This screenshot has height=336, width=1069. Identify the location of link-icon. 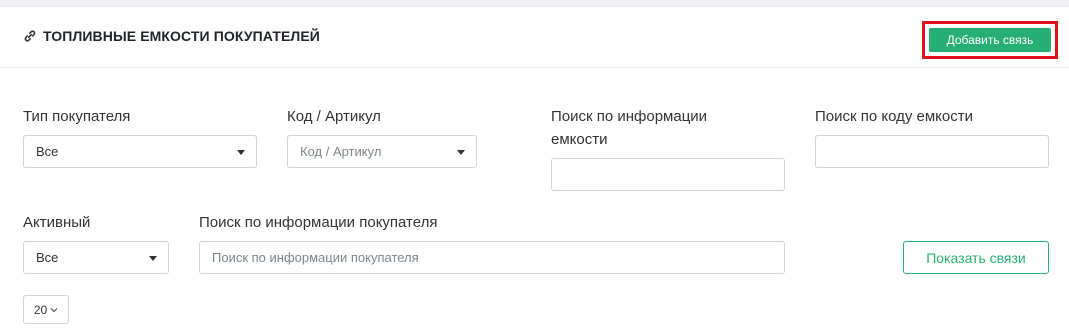
(30, 36).